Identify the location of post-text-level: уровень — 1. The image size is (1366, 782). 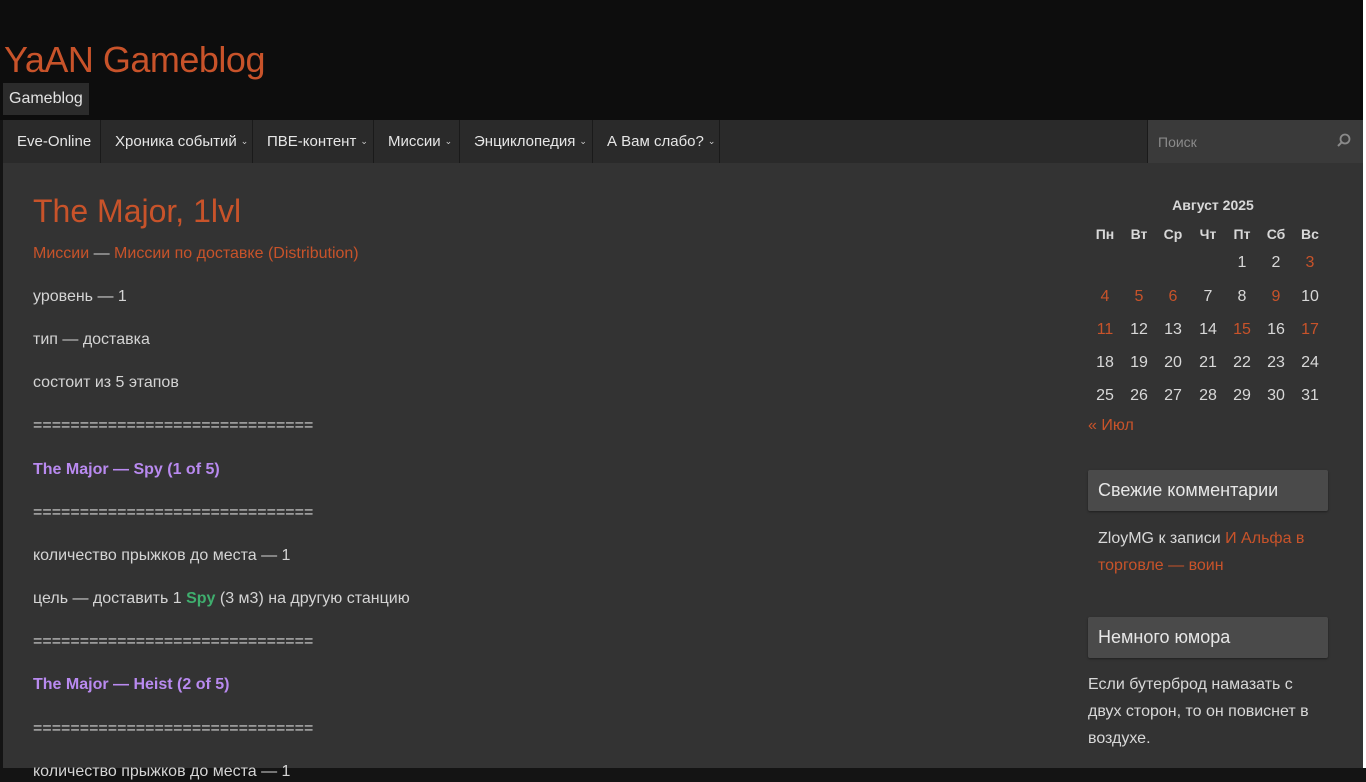
(80, 296).